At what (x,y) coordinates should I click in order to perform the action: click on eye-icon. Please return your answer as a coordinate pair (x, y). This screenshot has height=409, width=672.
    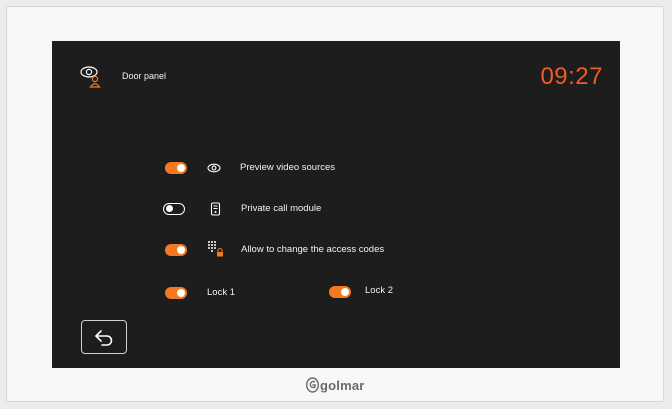
    Looking at the image, I should click on (214, 168).